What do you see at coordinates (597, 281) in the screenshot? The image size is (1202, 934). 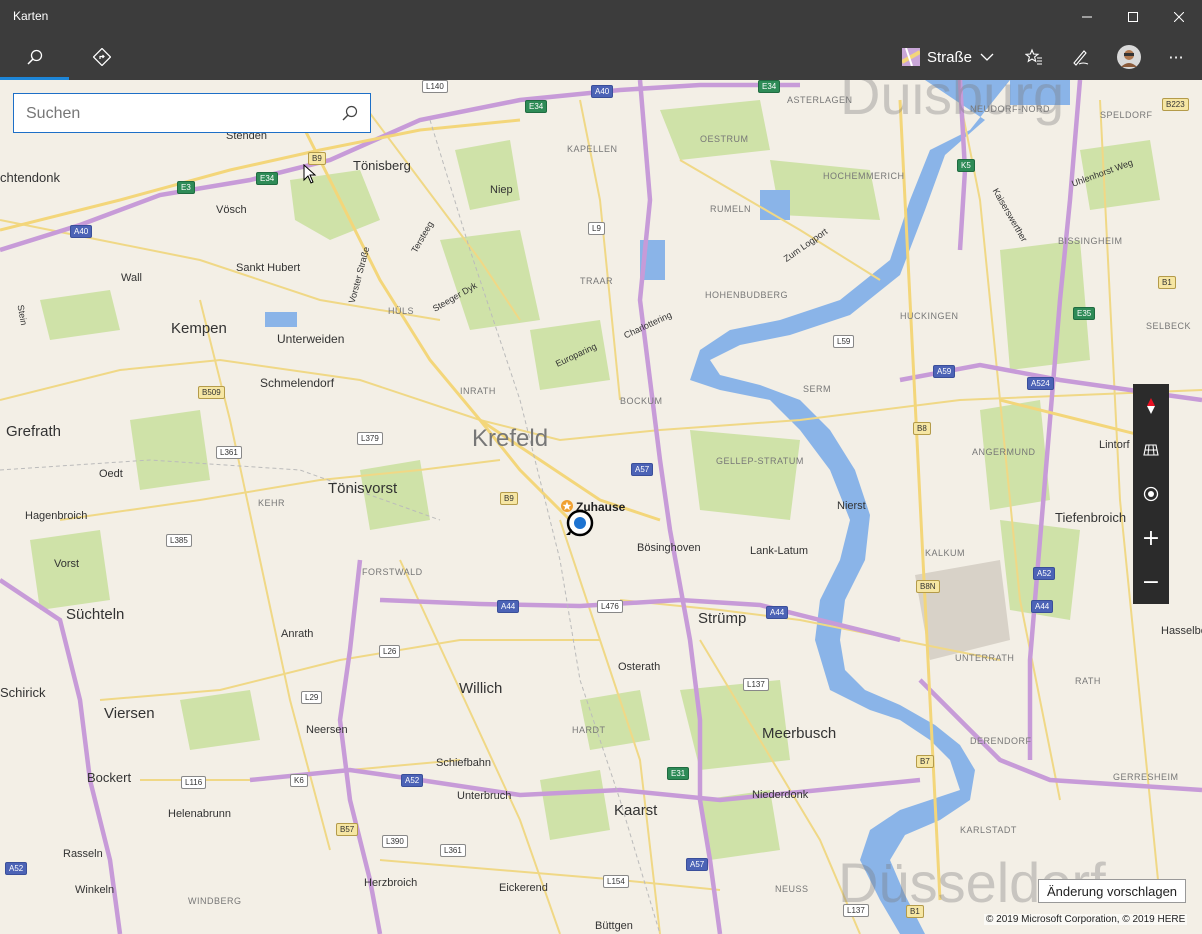 I see `district-label: TRAAR` at bounding box center [597, 281].